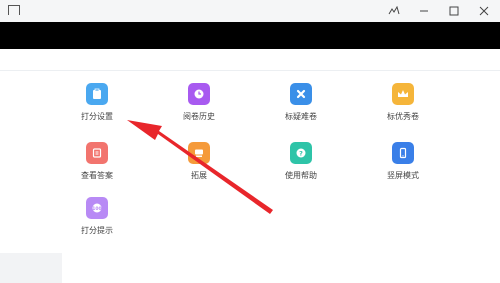 Image resolution: width=500 pixels, height=283 pixels. I want to click on menu-item-label: 打分提示, so click(97, 230).